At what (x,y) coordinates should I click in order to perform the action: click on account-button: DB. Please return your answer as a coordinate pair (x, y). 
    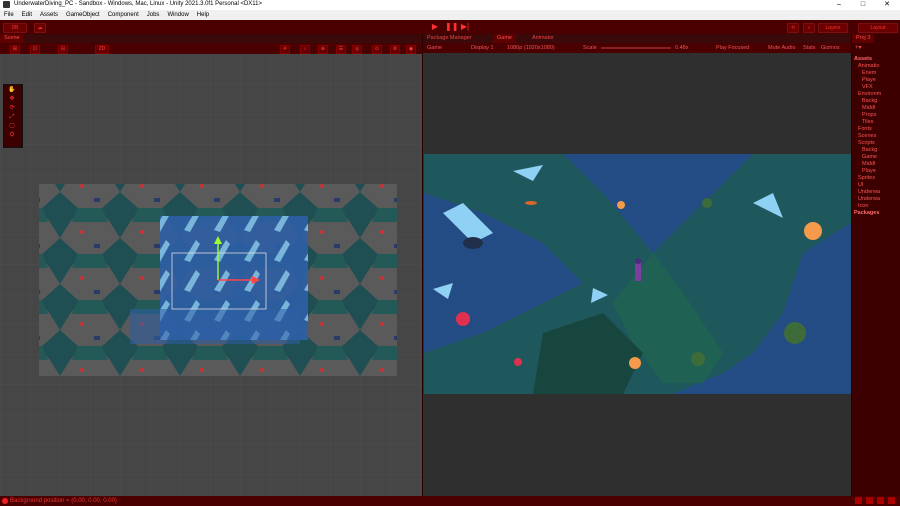
    Looking at the image, I should click on (15, 28).